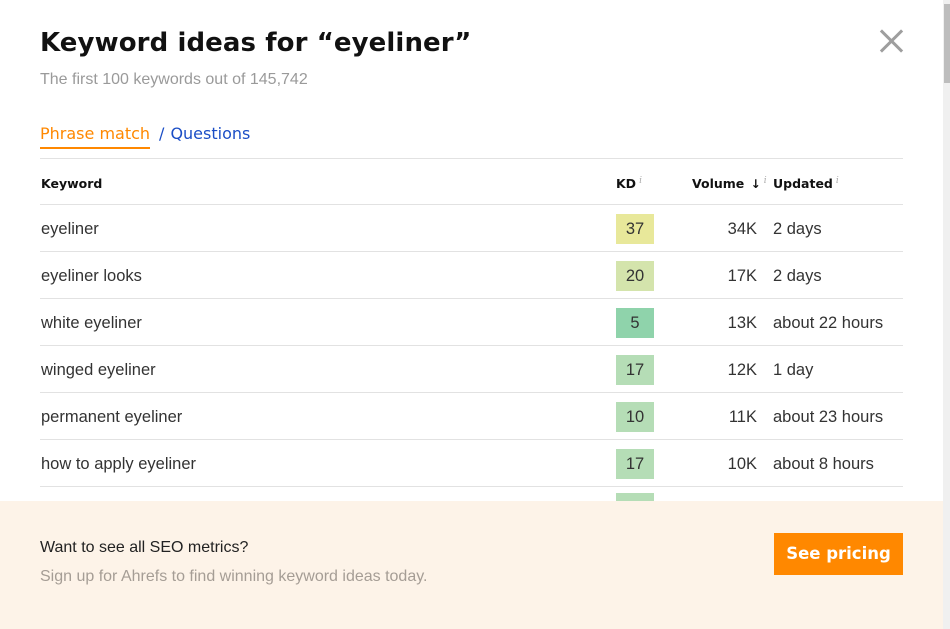 The height and width of the screenshot is (629, 950). What do you see at coordinates (828, 323) in the screenshot?
I see `updated-cell: about 22 hours` at bounding box center [828, 323].